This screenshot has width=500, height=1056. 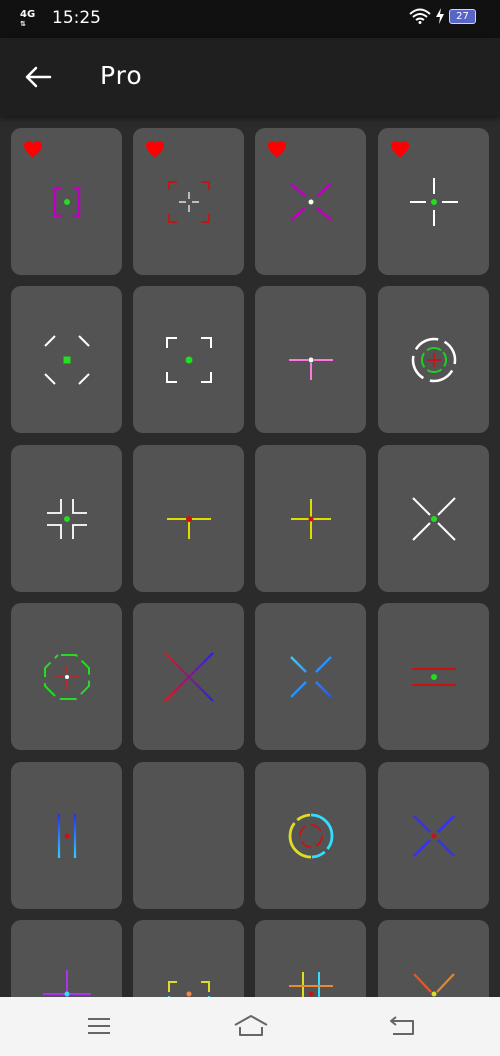 What do you see at coordinates (76, 18) in the screenshot?
I see `status-time: 15:25` at bounding box center [76, 18].